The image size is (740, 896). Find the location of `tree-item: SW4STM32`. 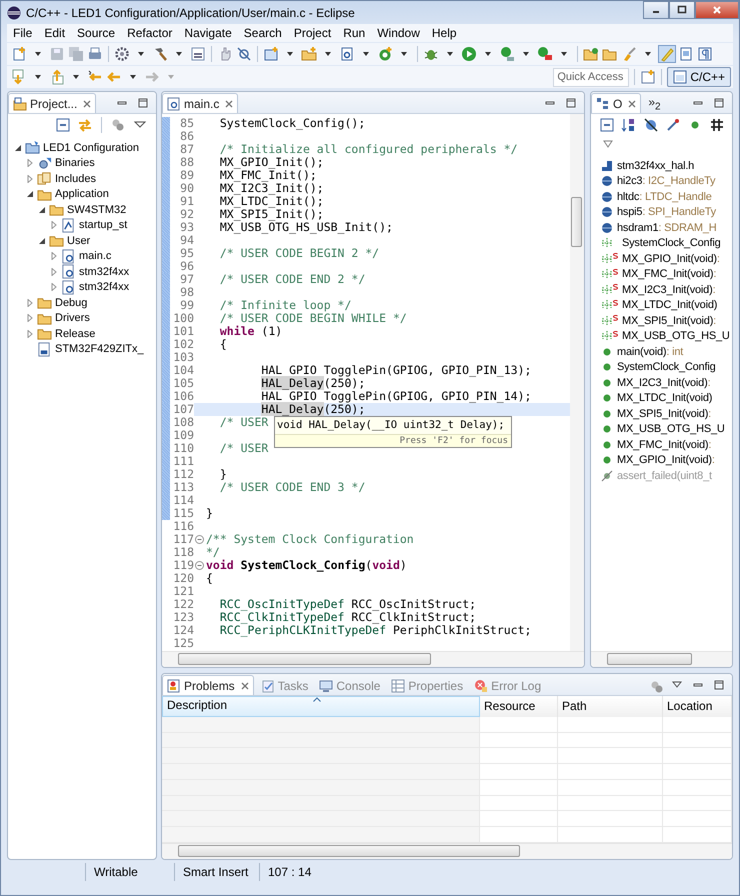

tree-item: SW4STM32 is located at coordinates (96, 210).